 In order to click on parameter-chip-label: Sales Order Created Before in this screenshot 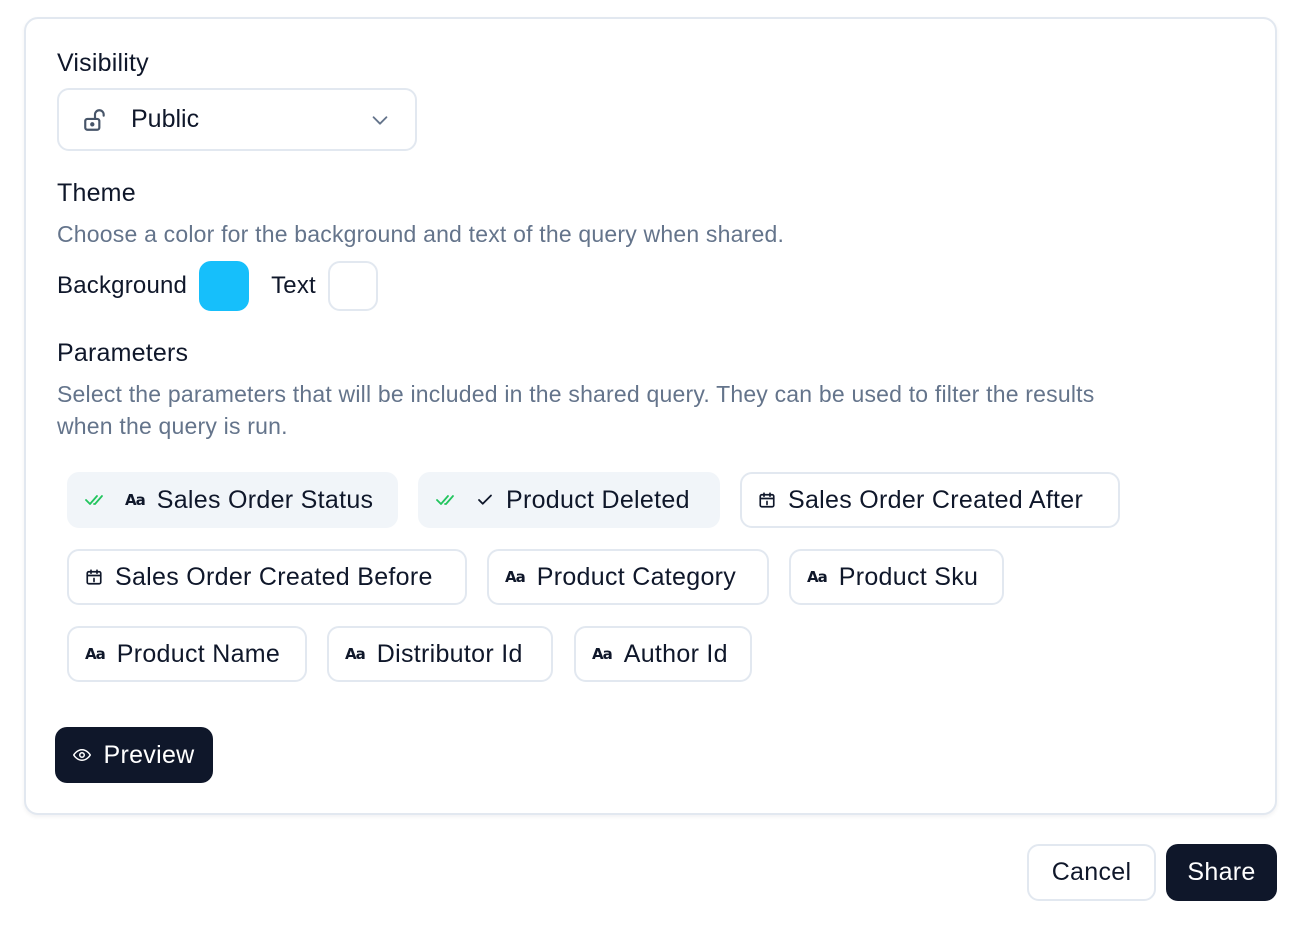, I will do `click(274, 576)`.